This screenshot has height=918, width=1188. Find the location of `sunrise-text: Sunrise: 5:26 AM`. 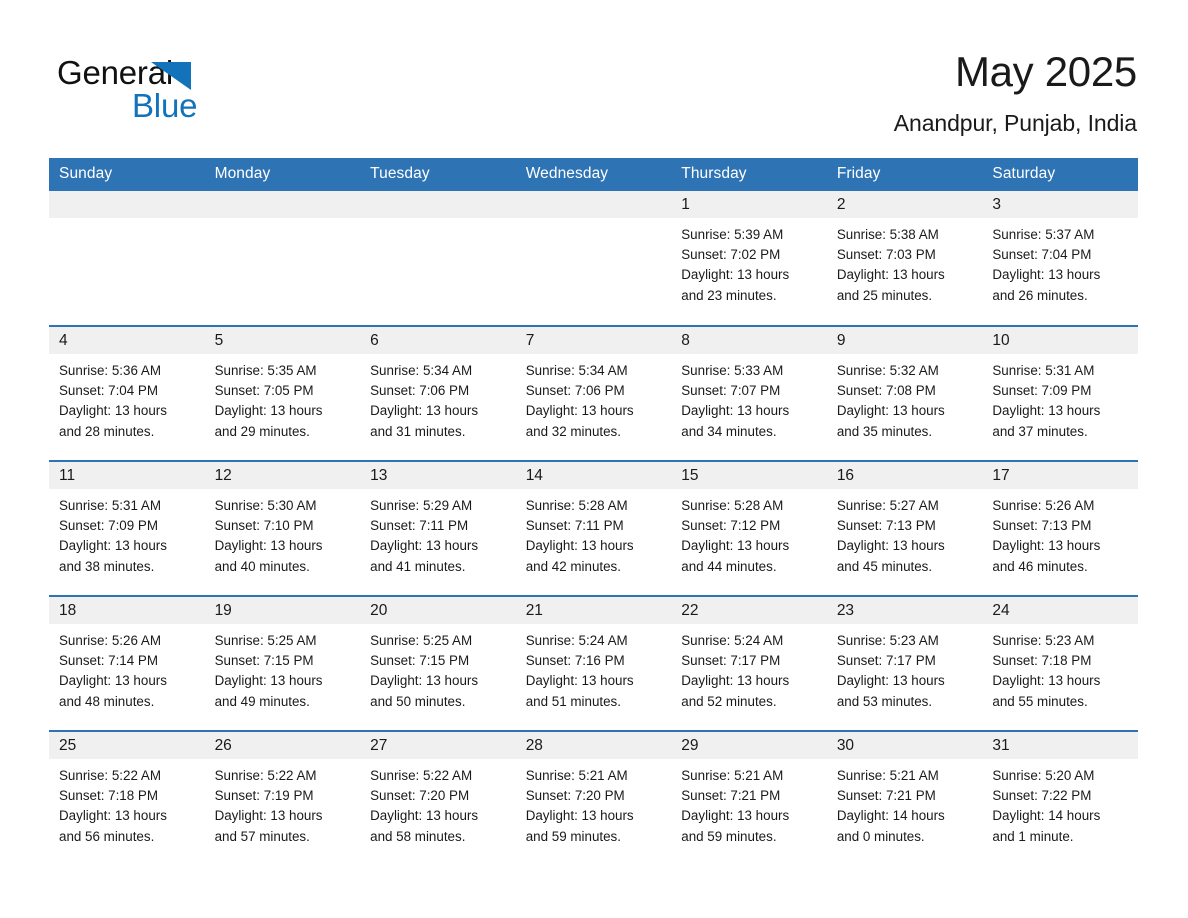

sunrise-text: Sunrise: 5:26 AM is located at coordinates (110, 640).